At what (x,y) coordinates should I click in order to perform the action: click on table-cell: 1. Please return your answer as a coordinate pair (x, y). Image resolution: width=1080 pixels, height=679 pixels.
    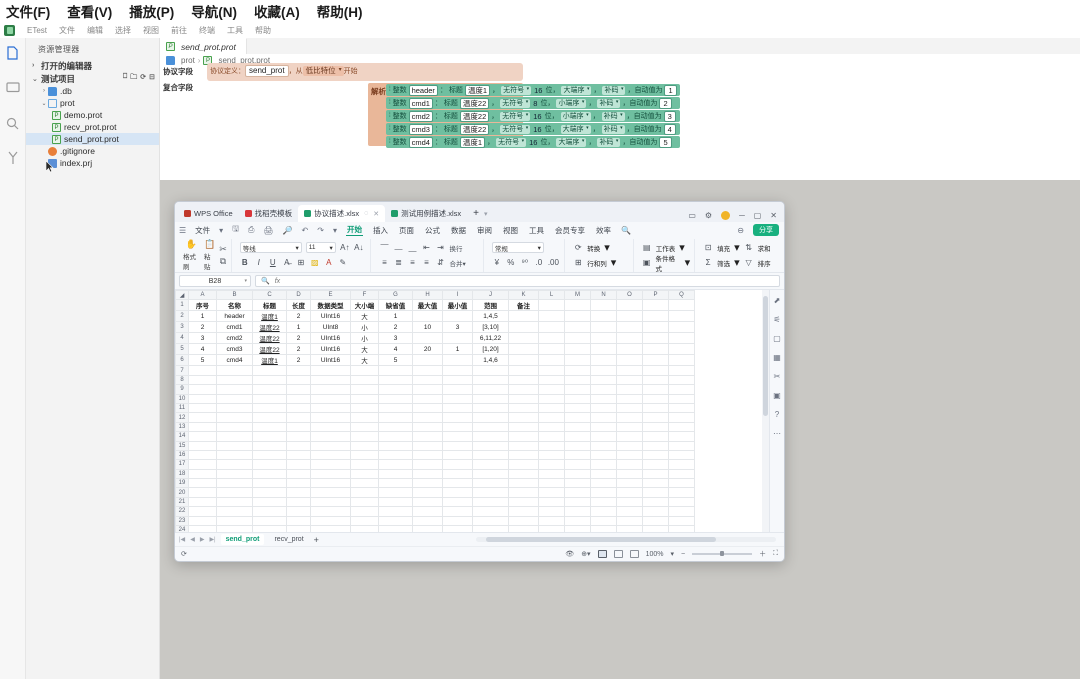
    Looking at the image, I should click on (457, 349).